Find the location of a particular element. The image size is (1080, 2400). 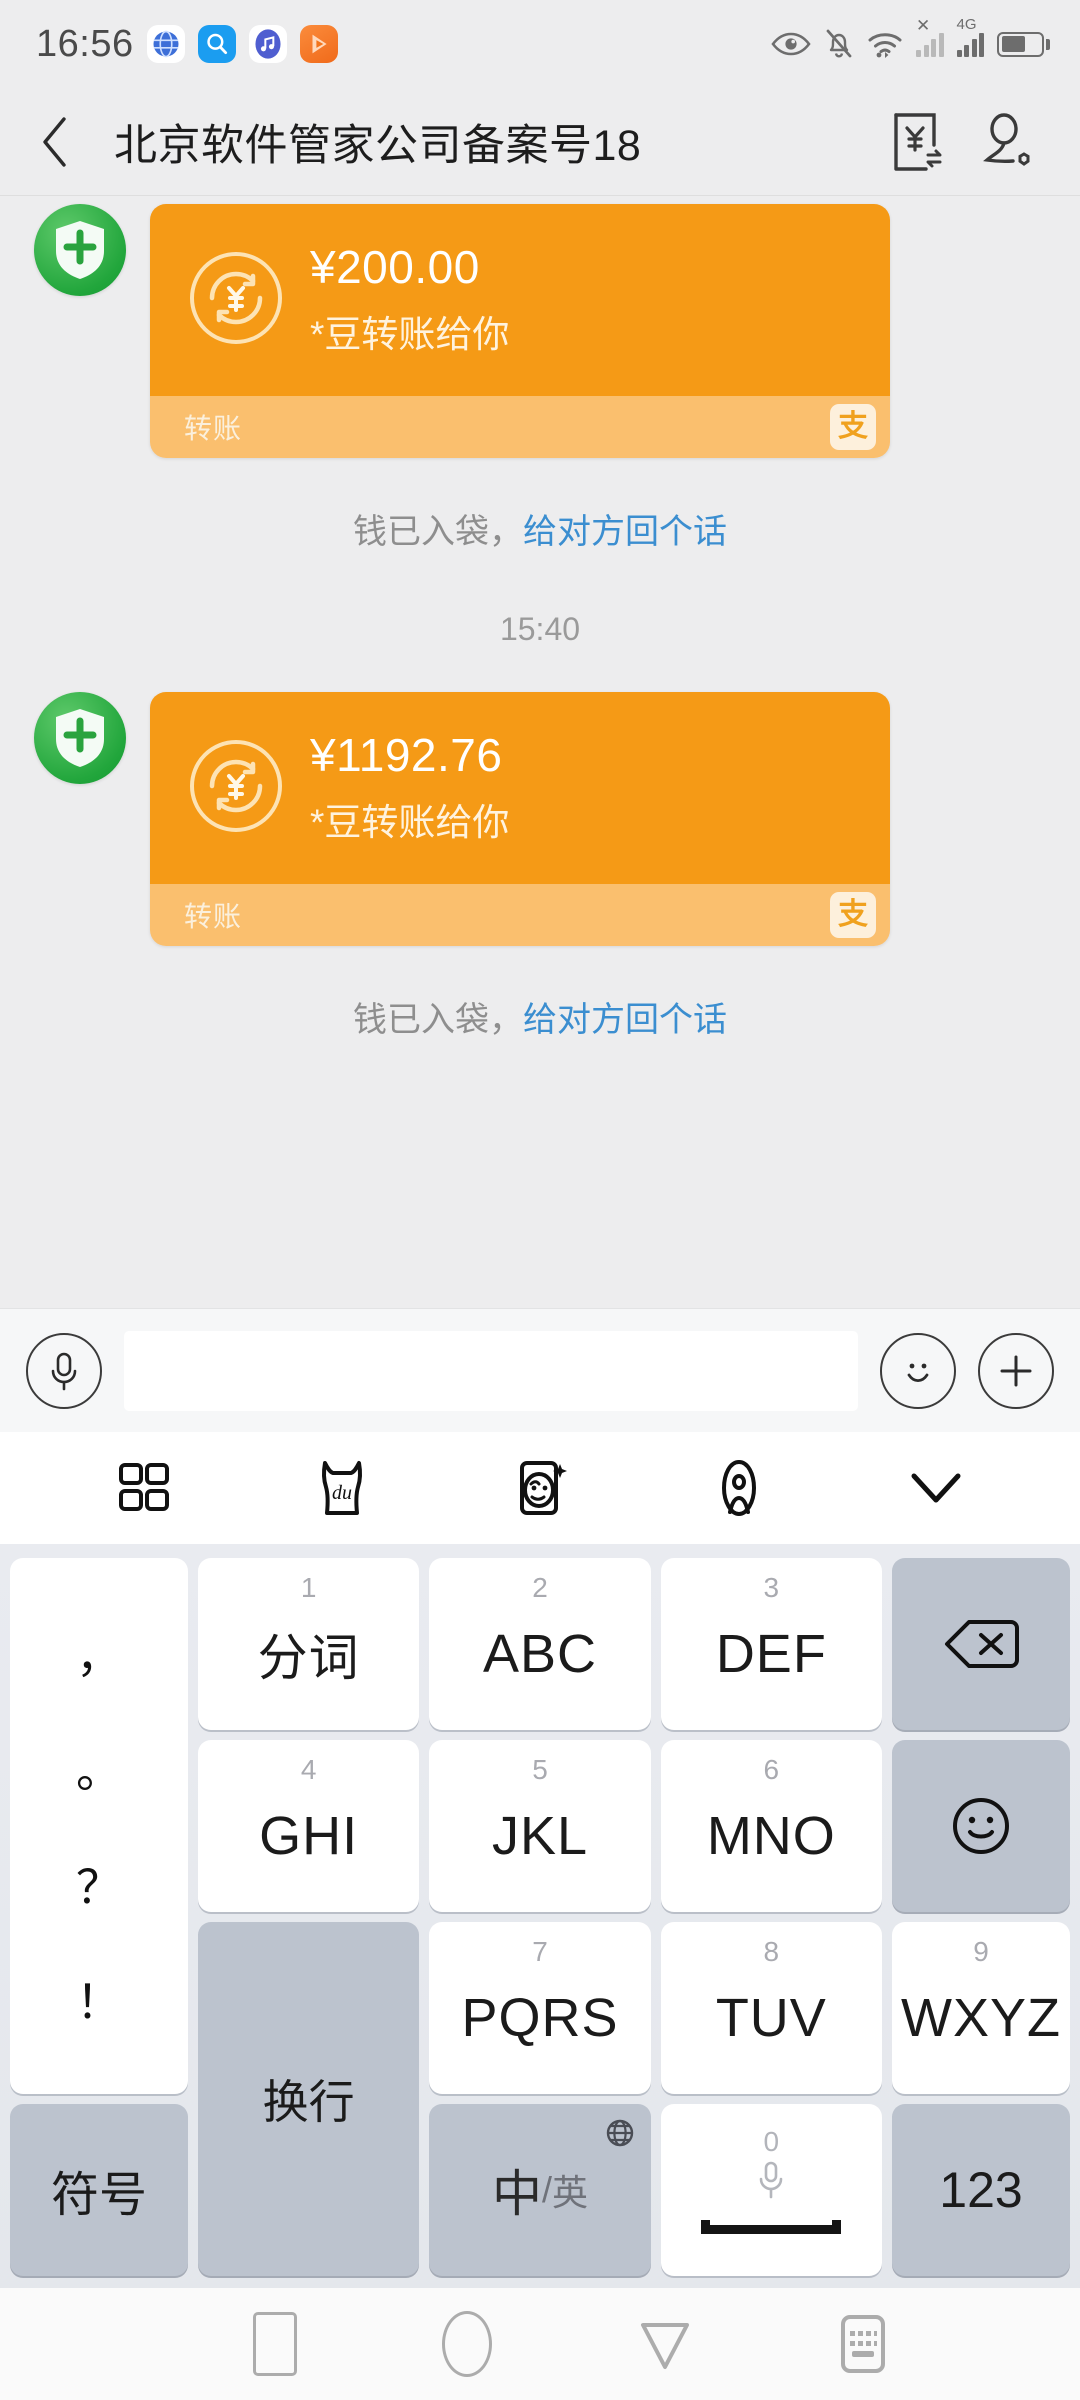

transfer-card-footer: 转账 支 is located at coordinates (520, 915).